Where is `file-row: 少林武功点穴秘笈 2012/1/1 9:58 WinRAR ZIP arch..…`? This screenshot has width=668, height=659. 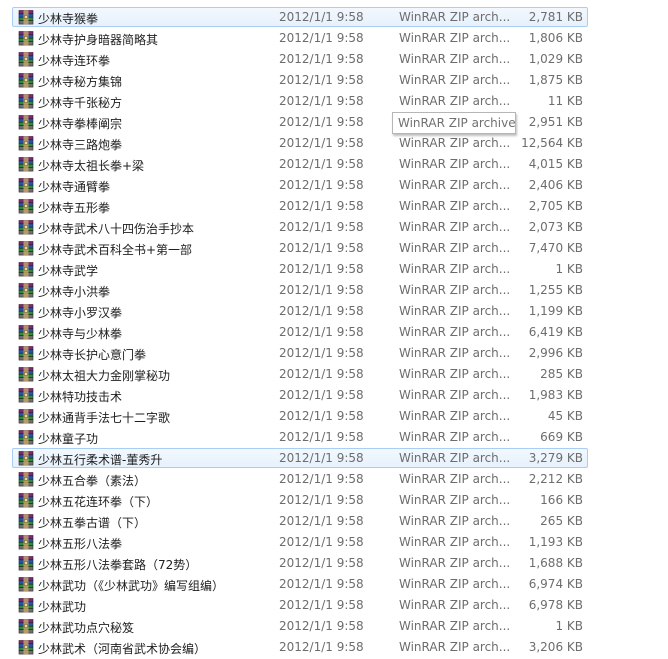
file-row: 少林武功点穴秘笈 2012/1/1 9:58 WinRAR ZIP arch..… is located at coordinates (300, 626).